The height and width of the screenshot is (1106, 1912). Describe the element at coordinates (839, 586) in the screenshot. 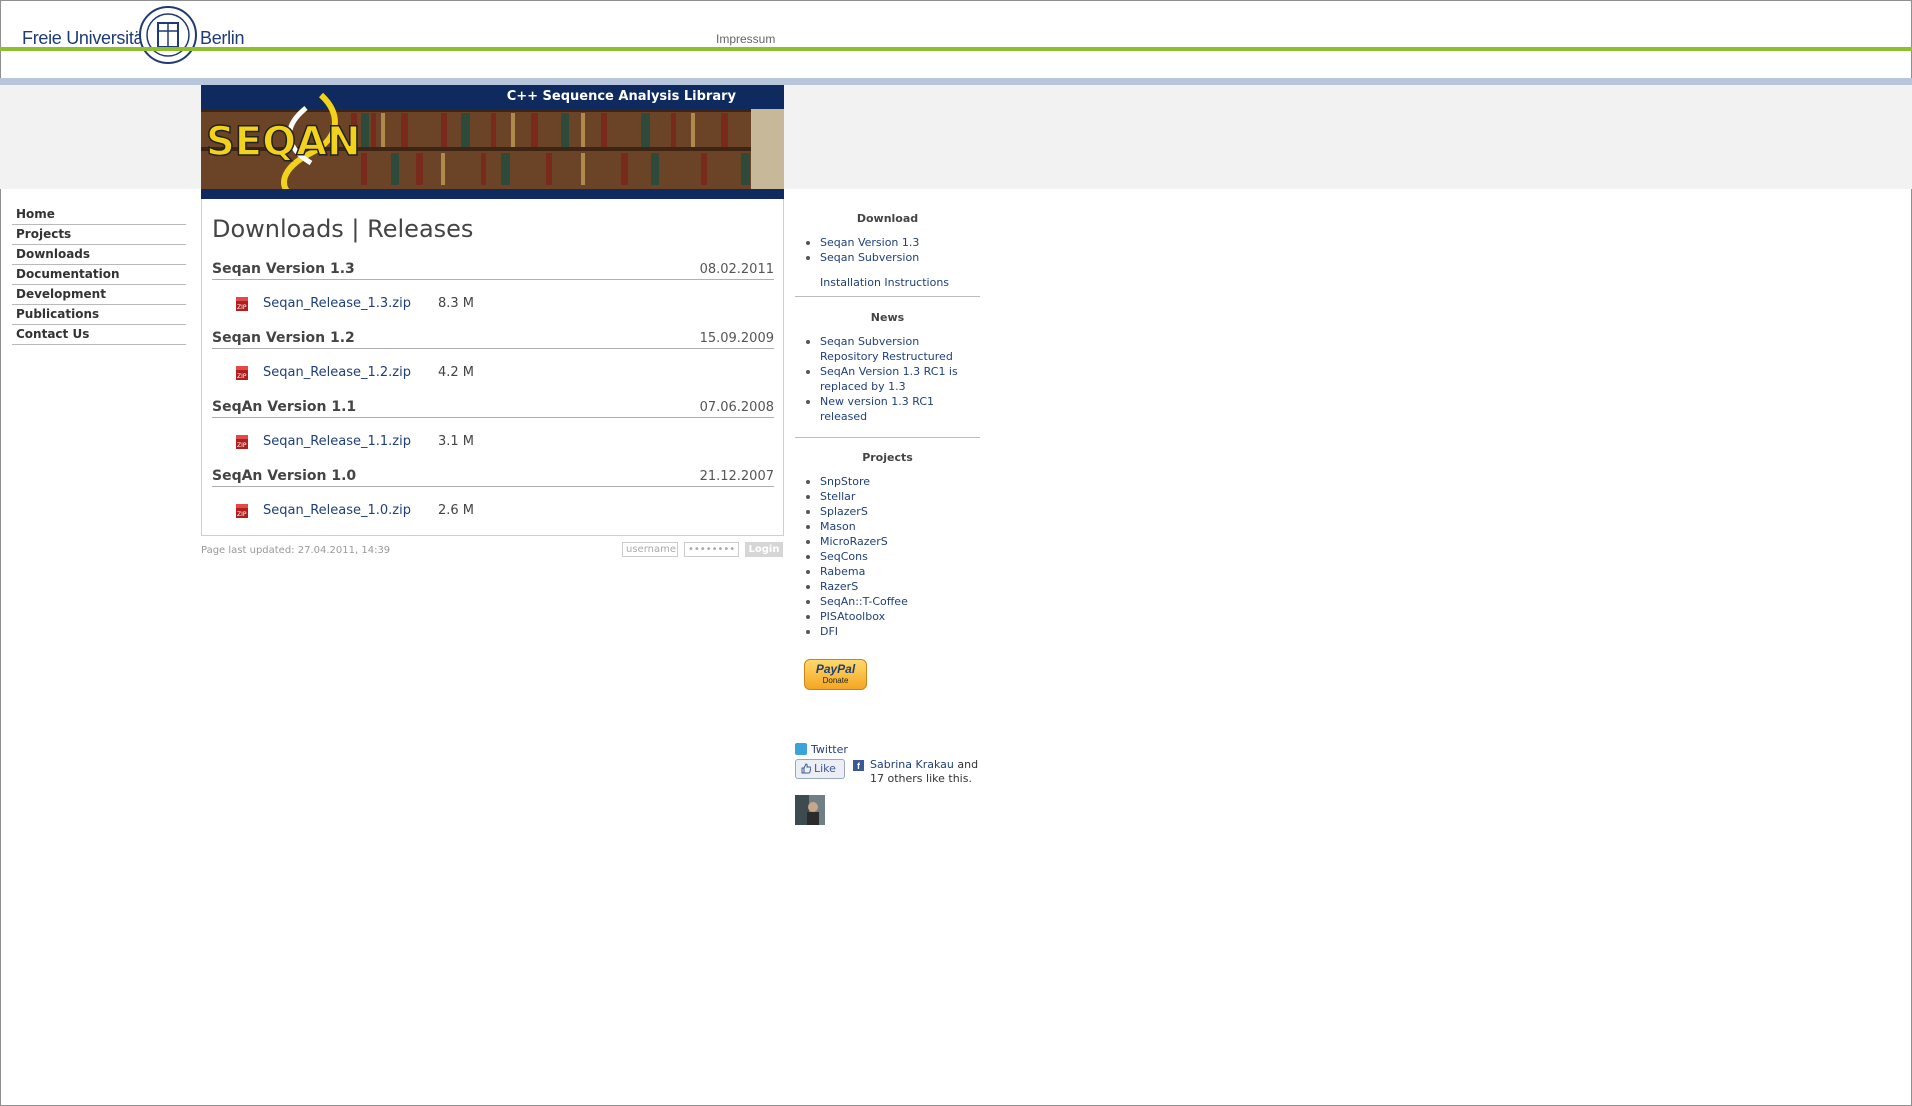

I see `project-link: RazerS` at that location.